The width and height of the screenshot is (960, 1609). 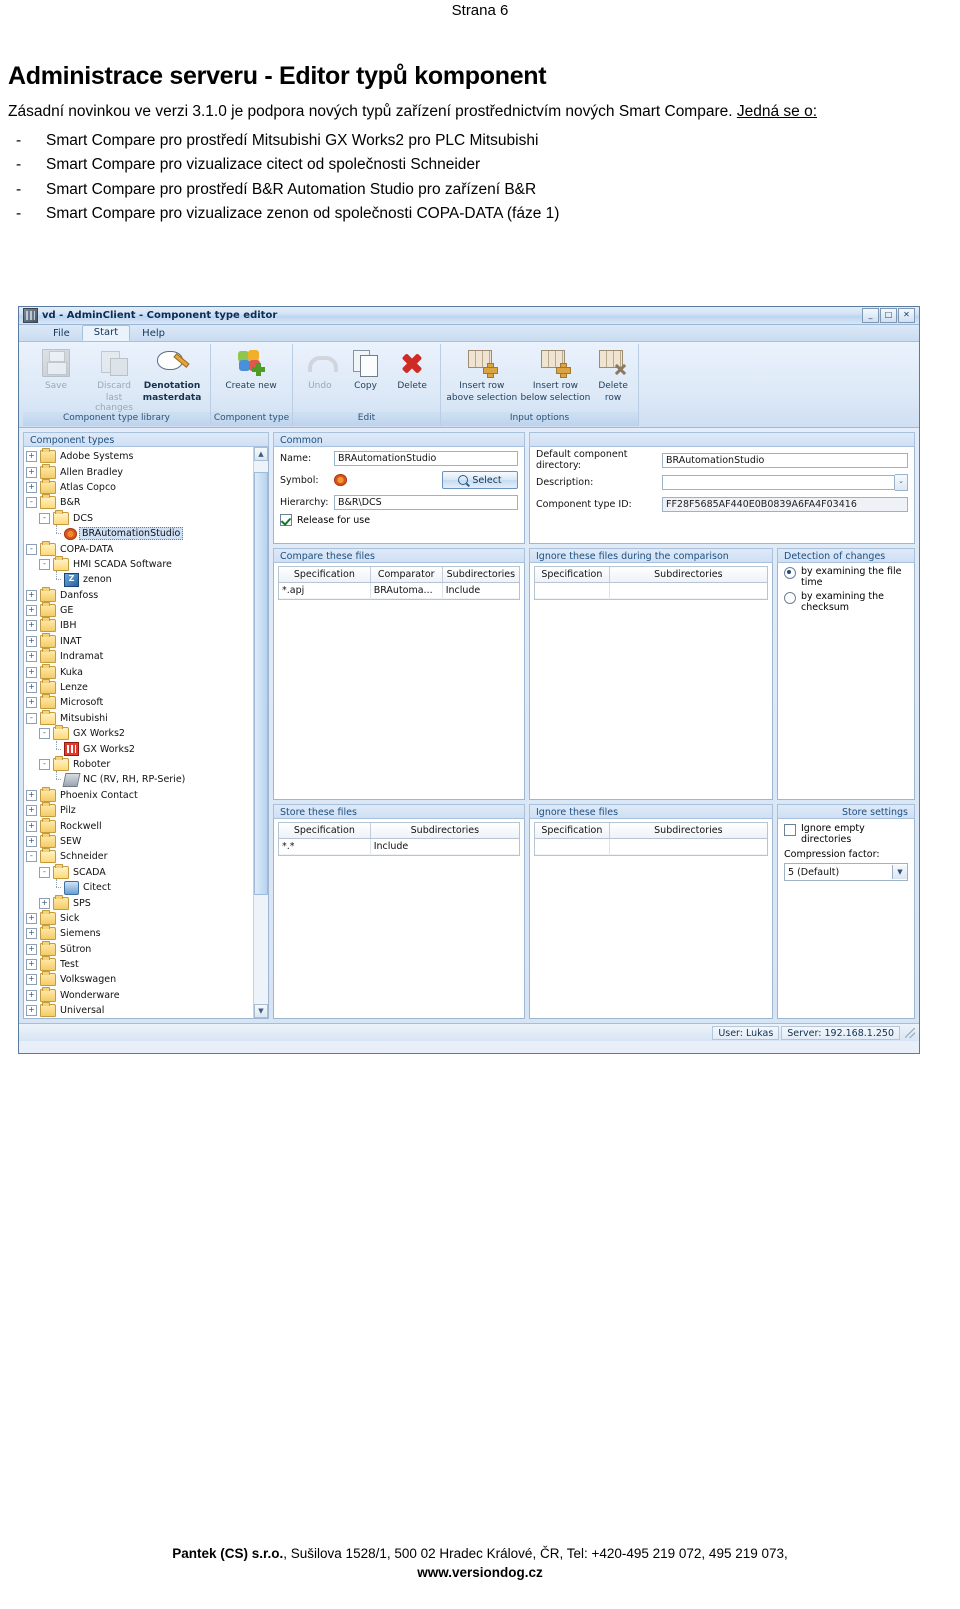 I want to click on tree-node: - B&R, so click(x=139, y=502).